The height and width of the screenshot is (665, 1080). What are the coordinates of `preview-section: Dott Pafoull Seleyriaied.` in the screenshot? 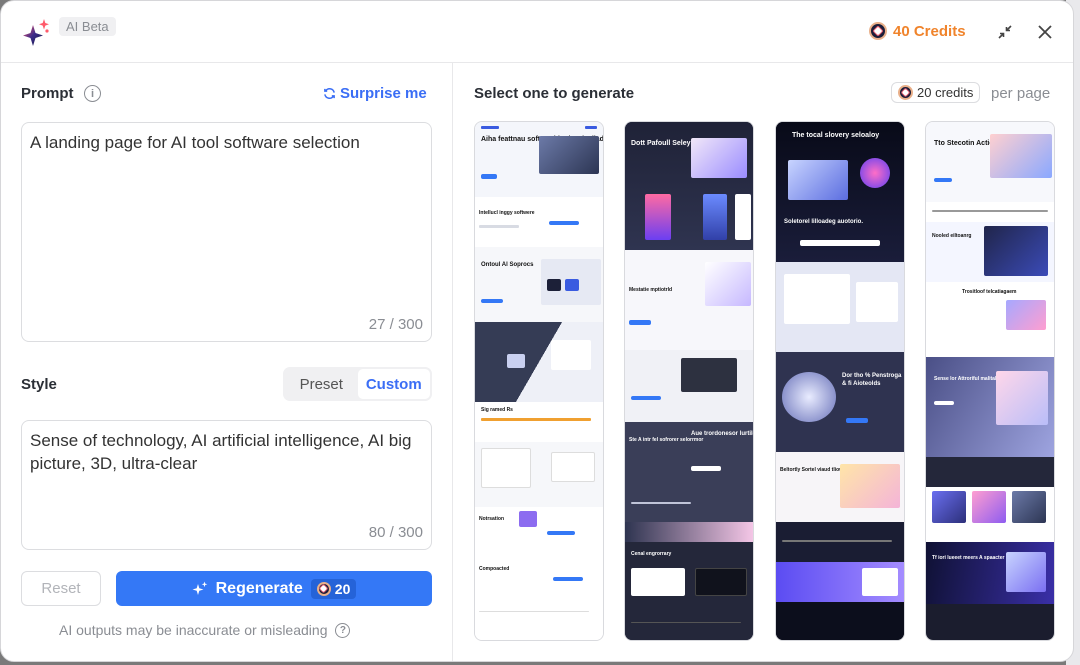 It's located at (689, 186).